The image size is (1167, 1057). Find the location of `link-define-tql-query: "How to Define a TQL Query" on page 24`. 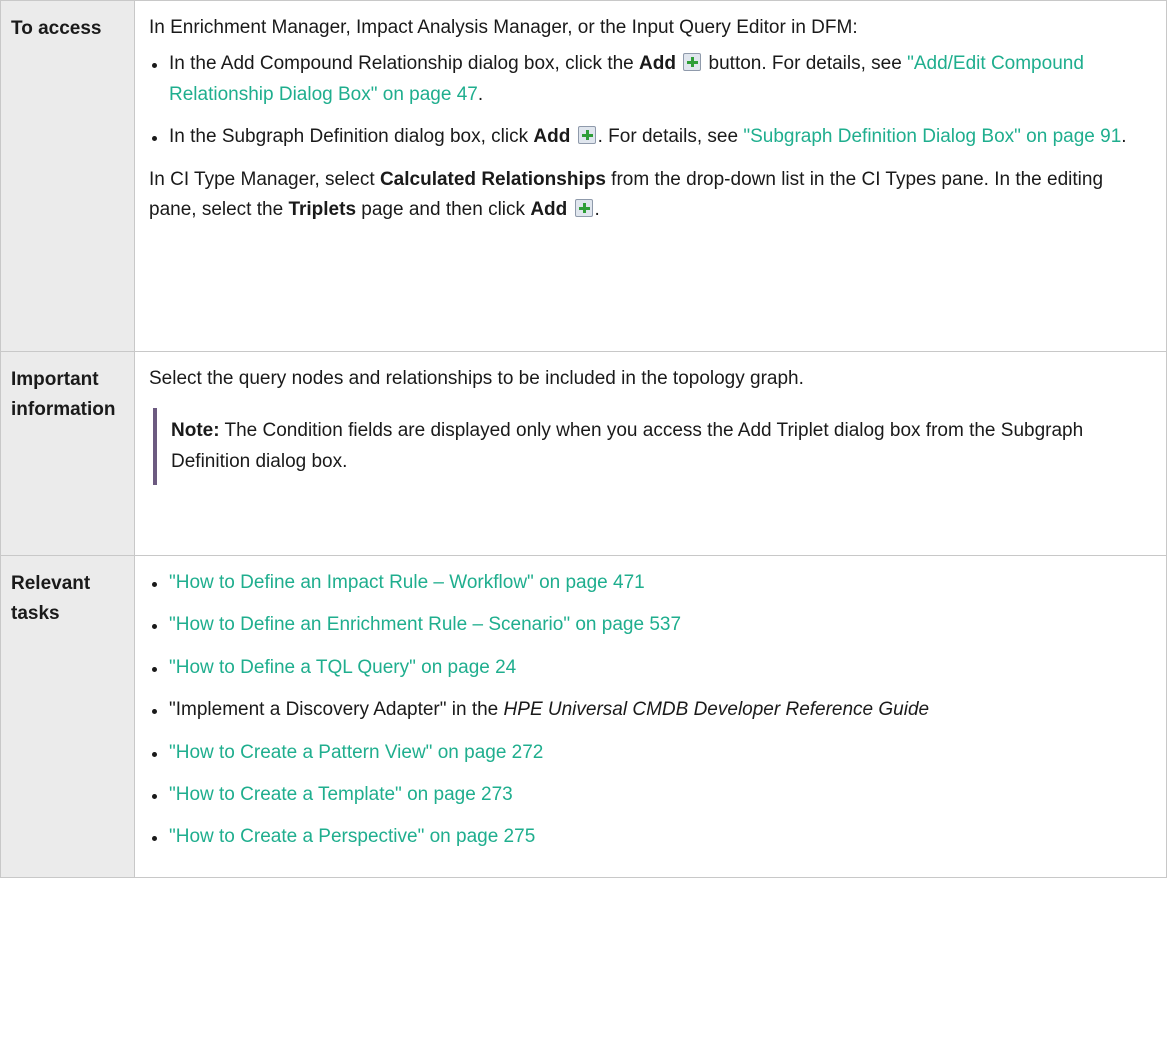

link-define-tql-query: "How to Define a TQL Query" on page 24 is located at coordinates (342, 667).